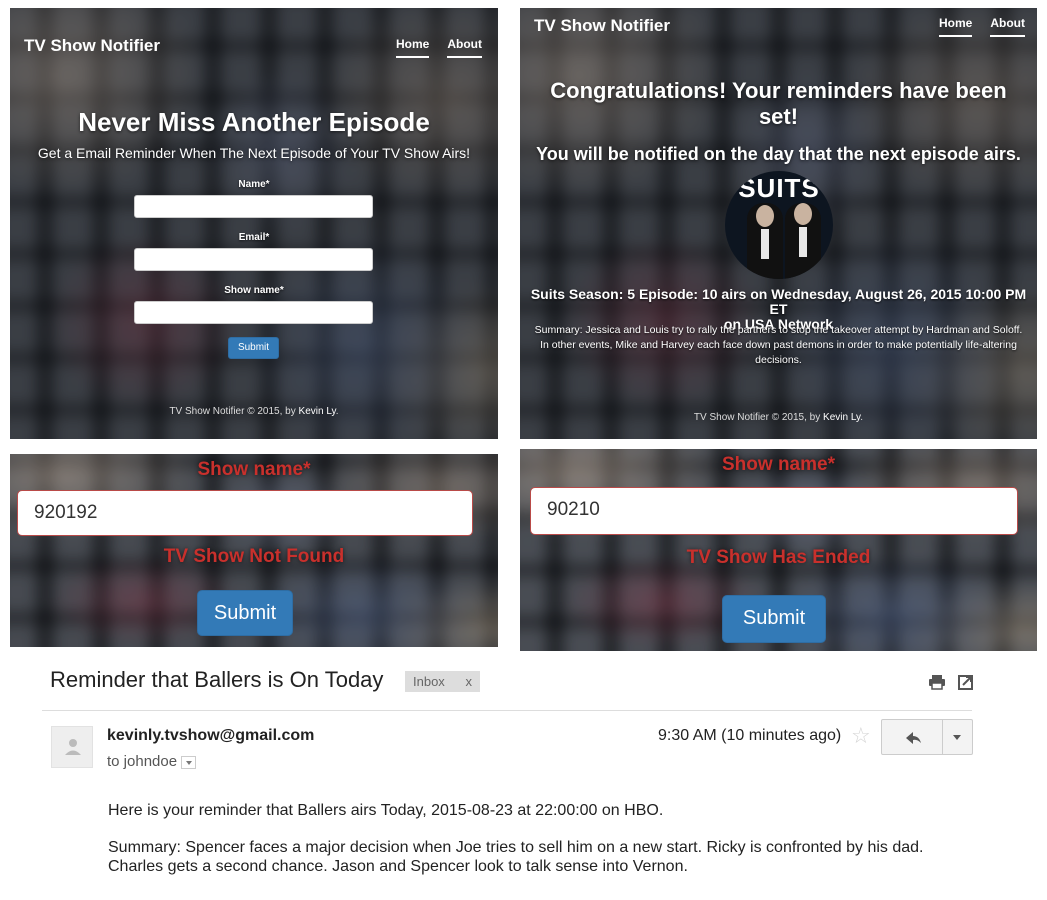 Image resolution: width=1047 pixels, height=900 pixels. Describe the element at coordinates (254, 184) in the screenshot. I see `name-label: Name*` at that location.